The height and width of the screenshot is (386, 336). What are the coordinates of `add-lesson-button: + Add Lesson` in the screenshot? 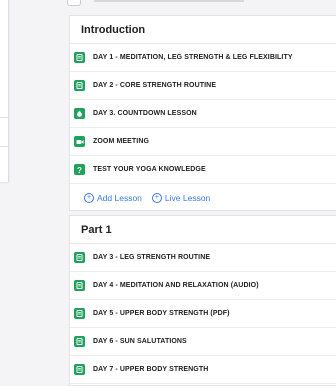 It's located at (113, 198).